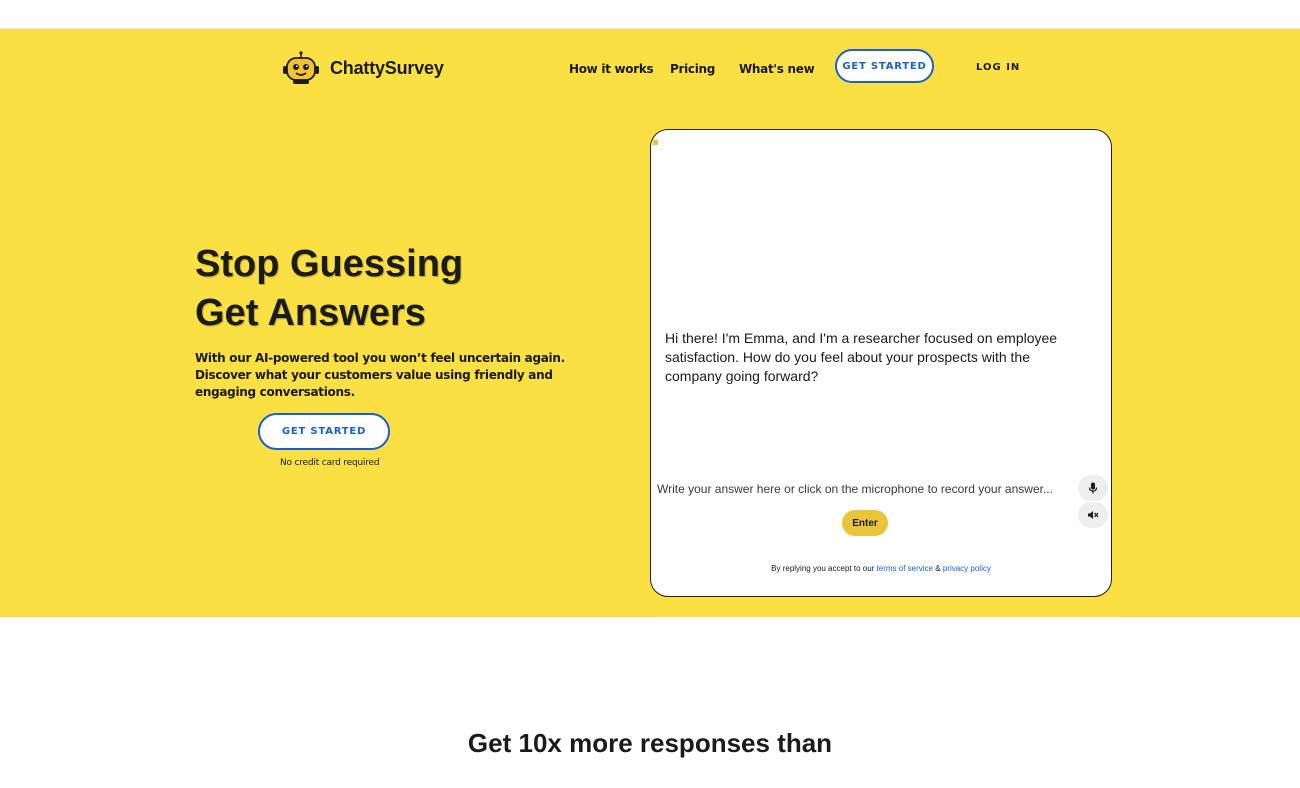  I want to click on header-get-started-button: GET STARTED, so click(884, 66).